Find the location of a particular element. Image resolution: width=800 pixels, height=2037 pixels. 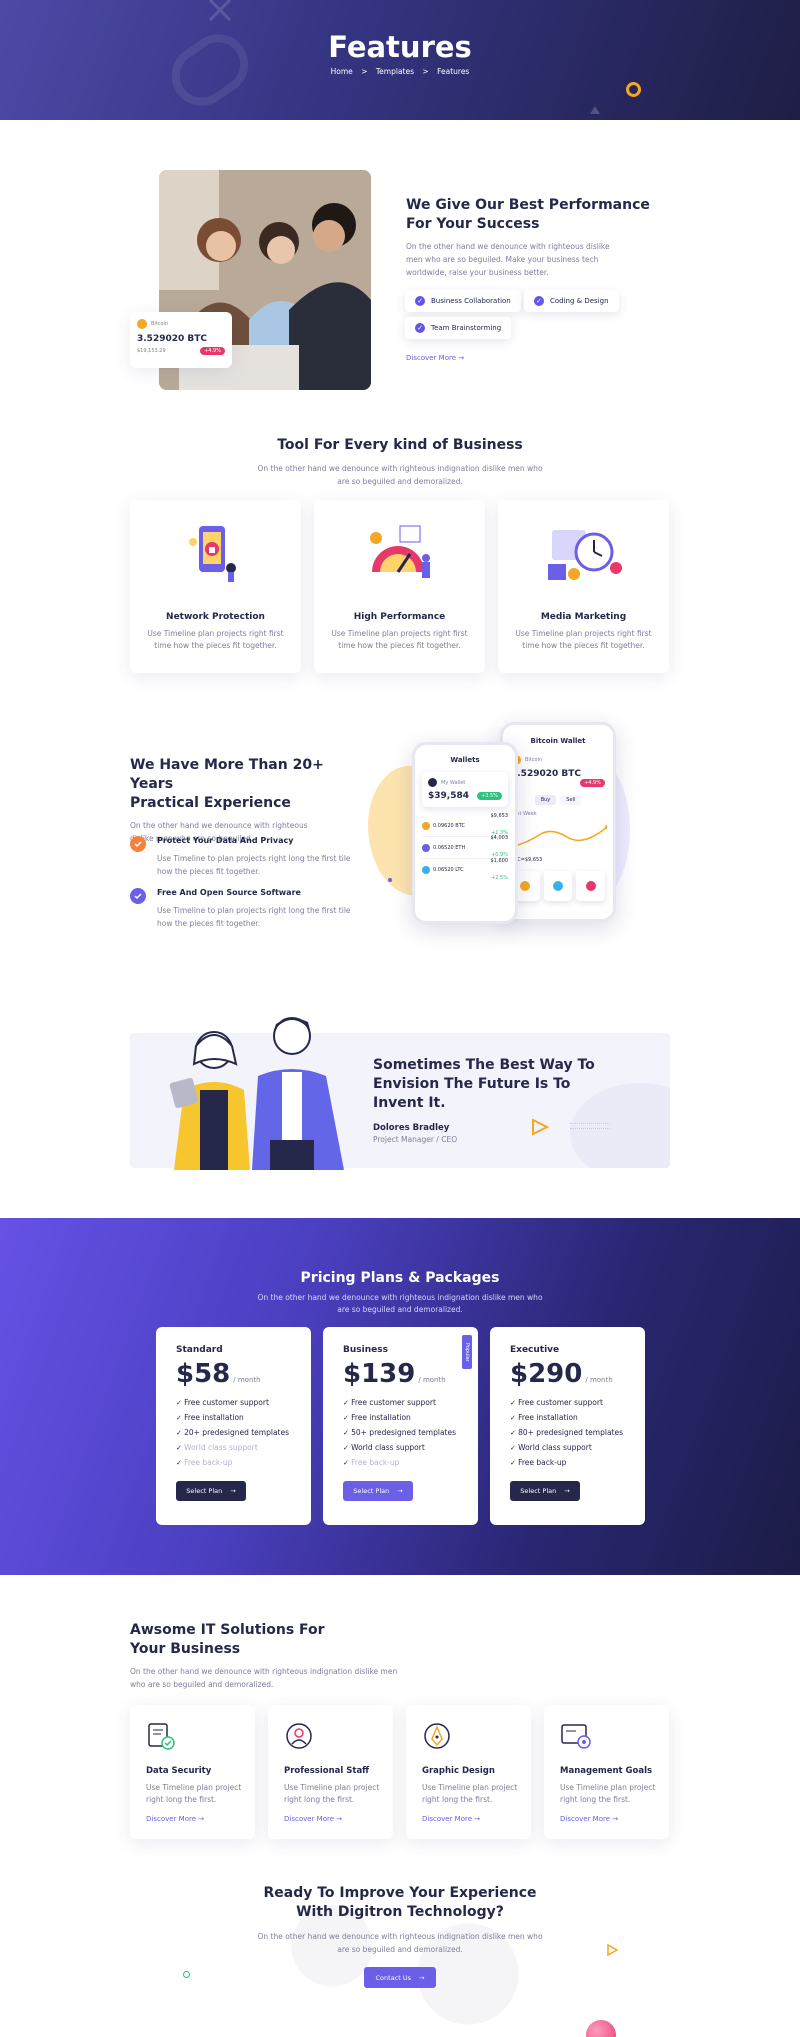

tools-title: Tool For Every kind of Business is located at coordinates (400, 445).